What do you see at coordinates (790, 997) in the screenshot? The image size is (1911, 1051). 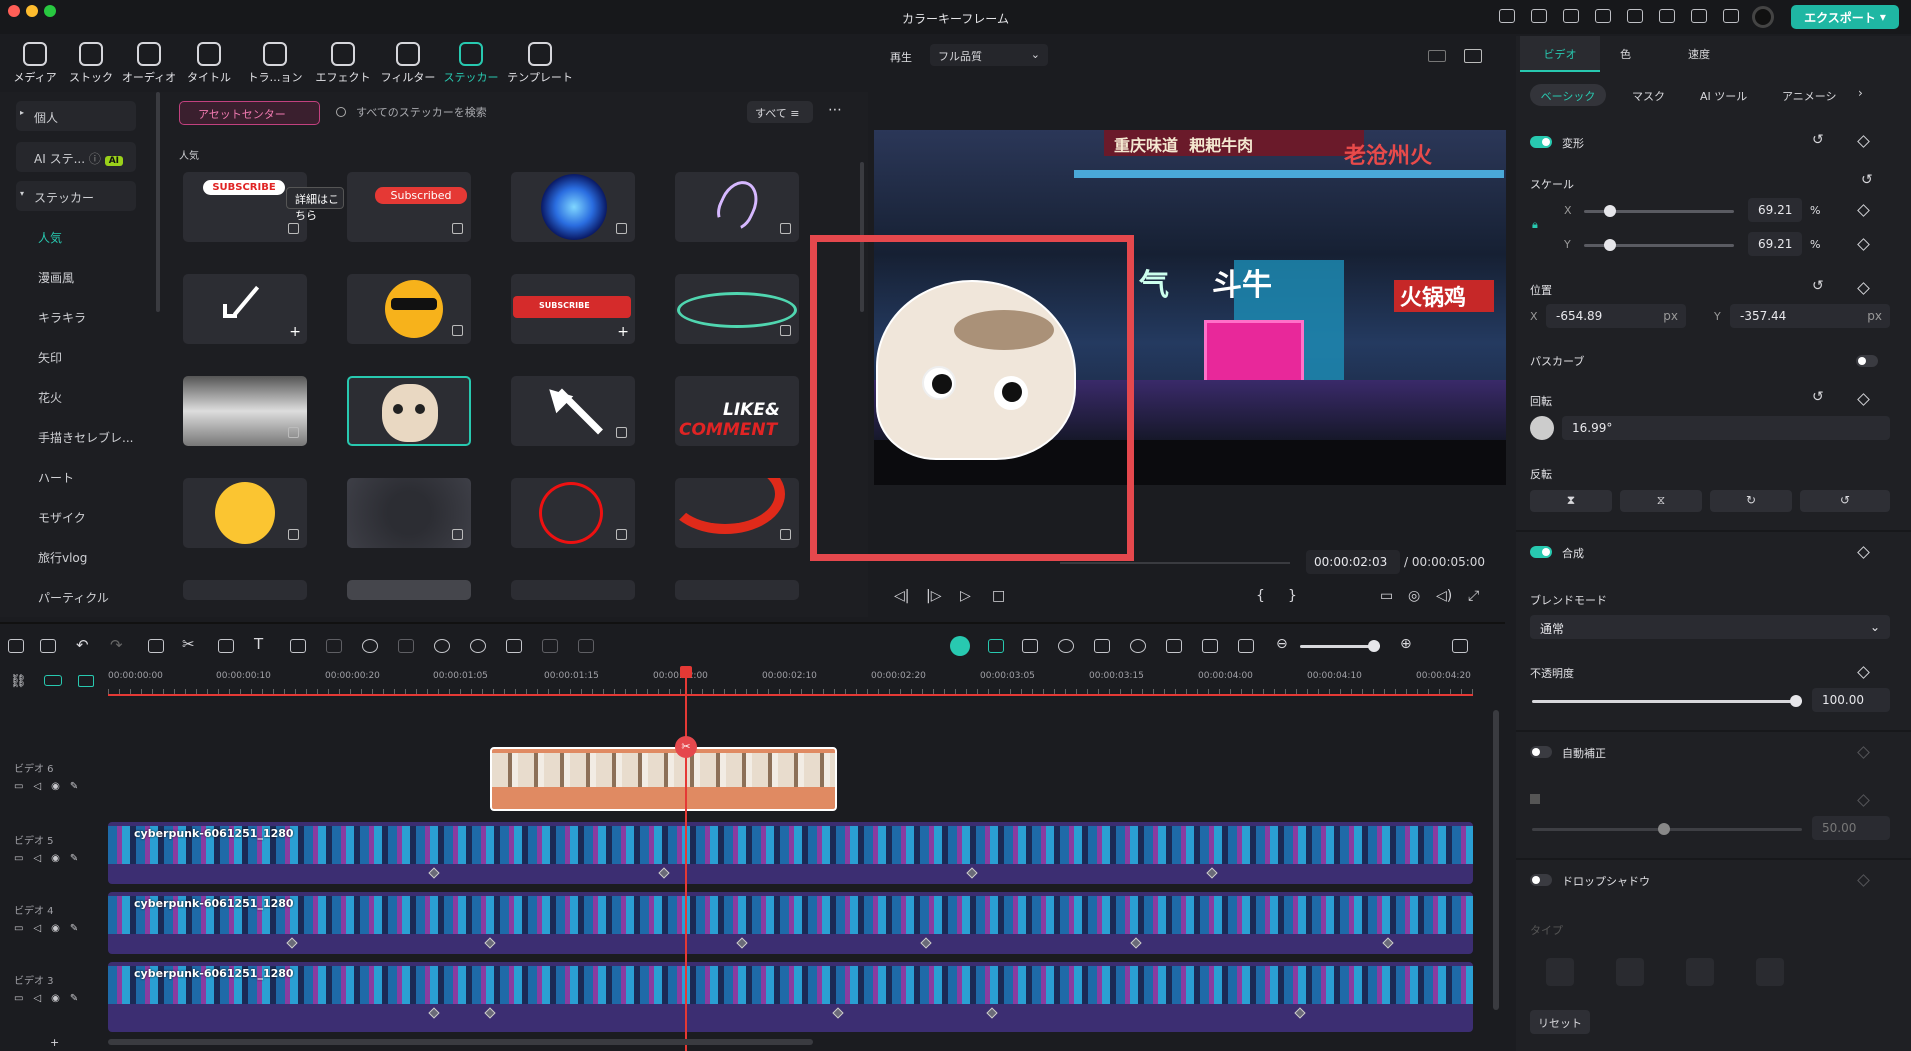 I see `video-clip-track3: cyberpunk-6061251_1280` at bounding box center [790, 997].